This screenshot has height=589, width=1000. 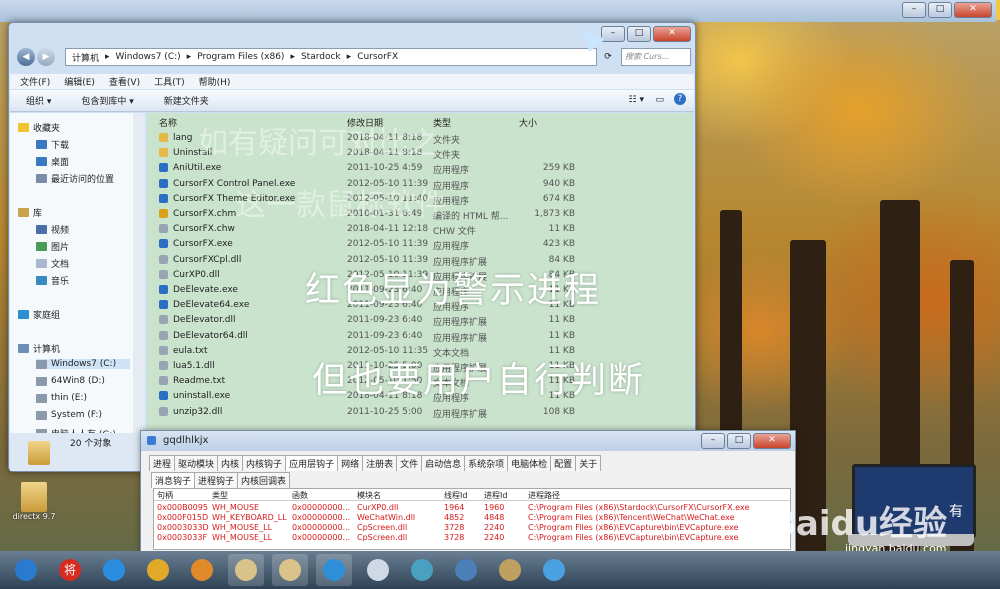 What do you see at coordinates (486, 463) in the screenshot?
I see `gq-tab: 系统杂项` at bounding box center [486, 463].